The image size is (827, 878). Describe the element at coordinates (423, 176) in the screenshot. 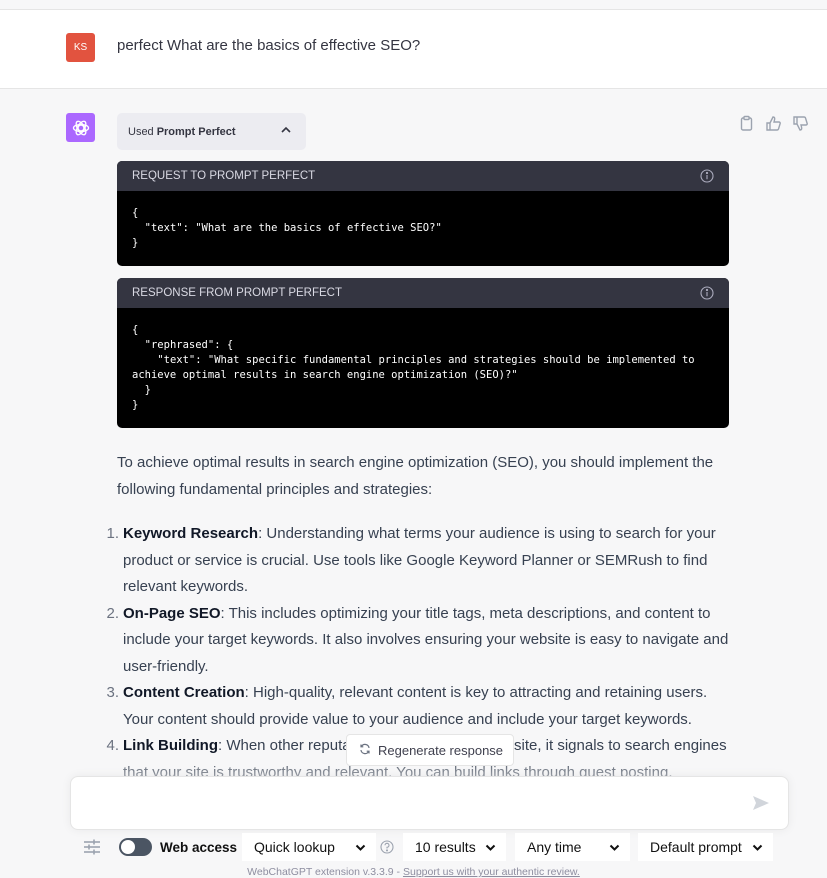

I see `request-box-header: REQUEST TO PROMPT PERFECT` at that location.